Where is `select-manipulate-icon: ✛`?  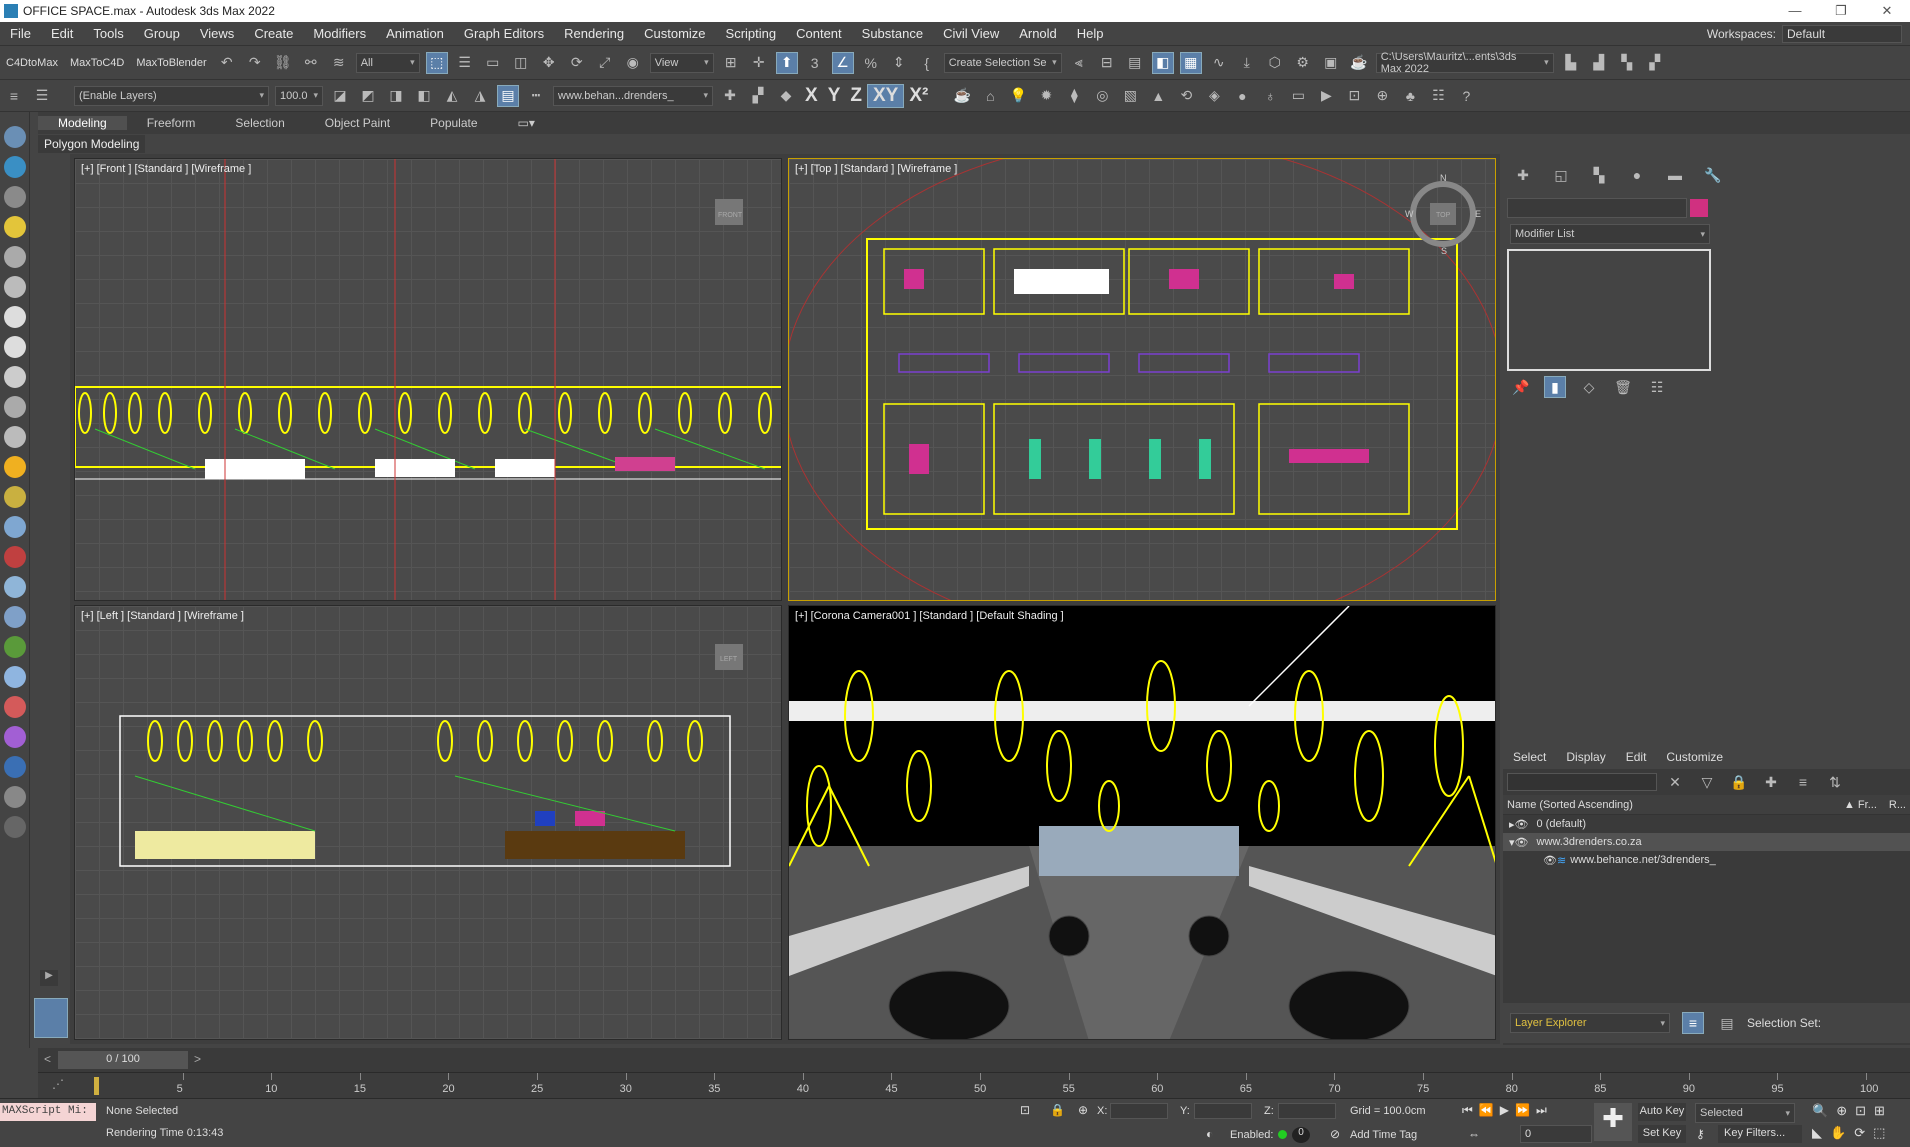 select-manipulate-icon: ✛ is located at coordinates (759, 63).